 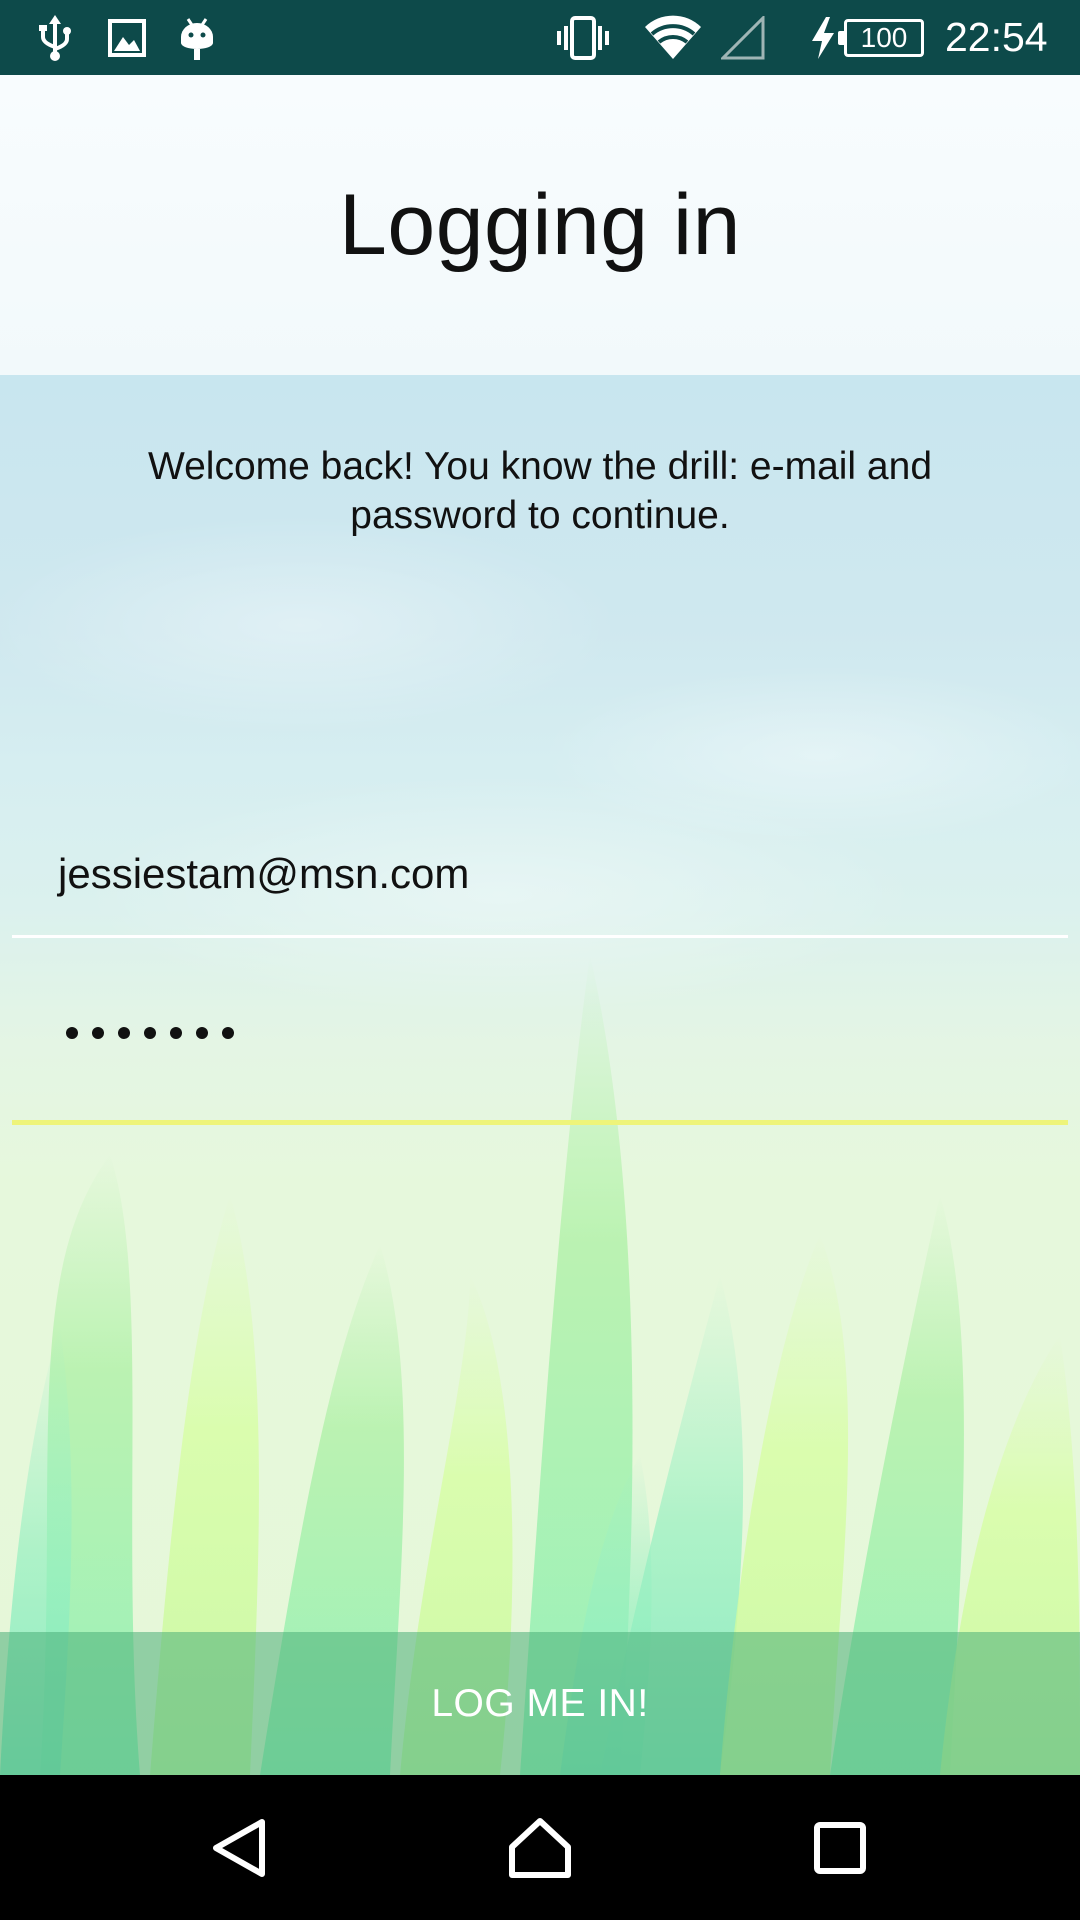 What do you see at coordinates (743, 37) in the screenshot?
I see `cellular-signal-icon` at bounding box center [743, 37].